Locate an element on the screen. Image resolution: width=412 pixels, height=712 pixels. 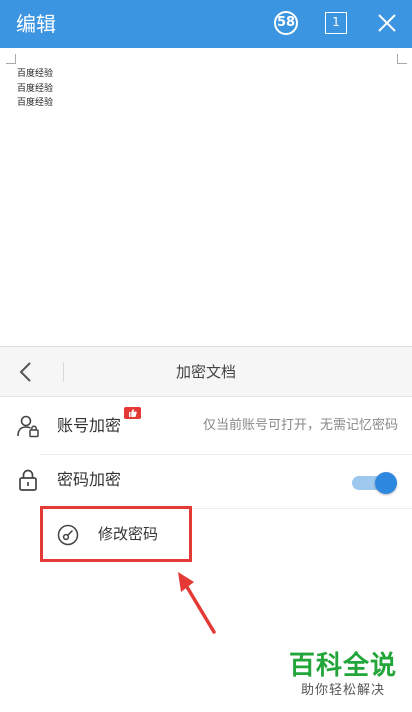
watermark-sub-text: 助你轻松解决 is located at coordinates (342, 690).